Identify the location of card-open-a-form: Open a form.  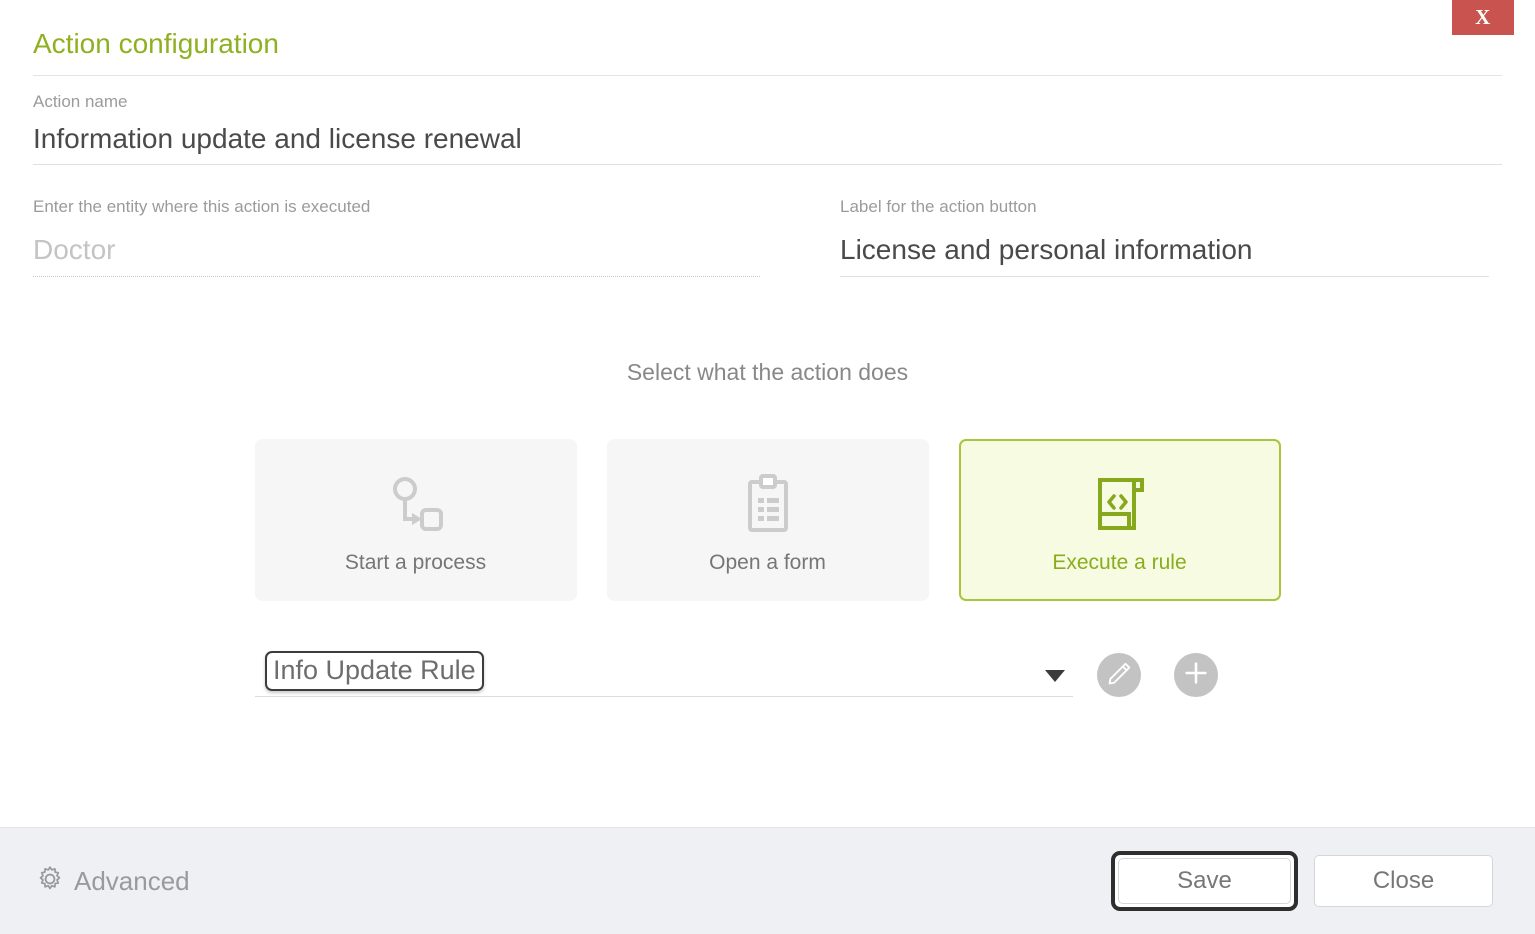
(767, 520).